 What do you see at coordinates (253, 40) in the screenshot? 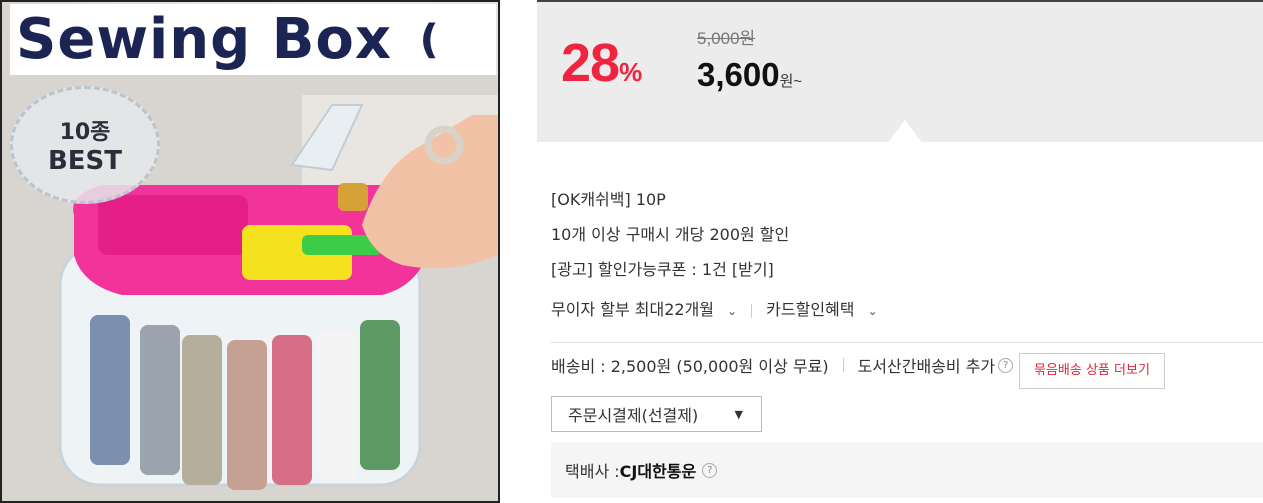
I see `product-image-title: Sewing Box ❪` at bounding box center [253, 40].